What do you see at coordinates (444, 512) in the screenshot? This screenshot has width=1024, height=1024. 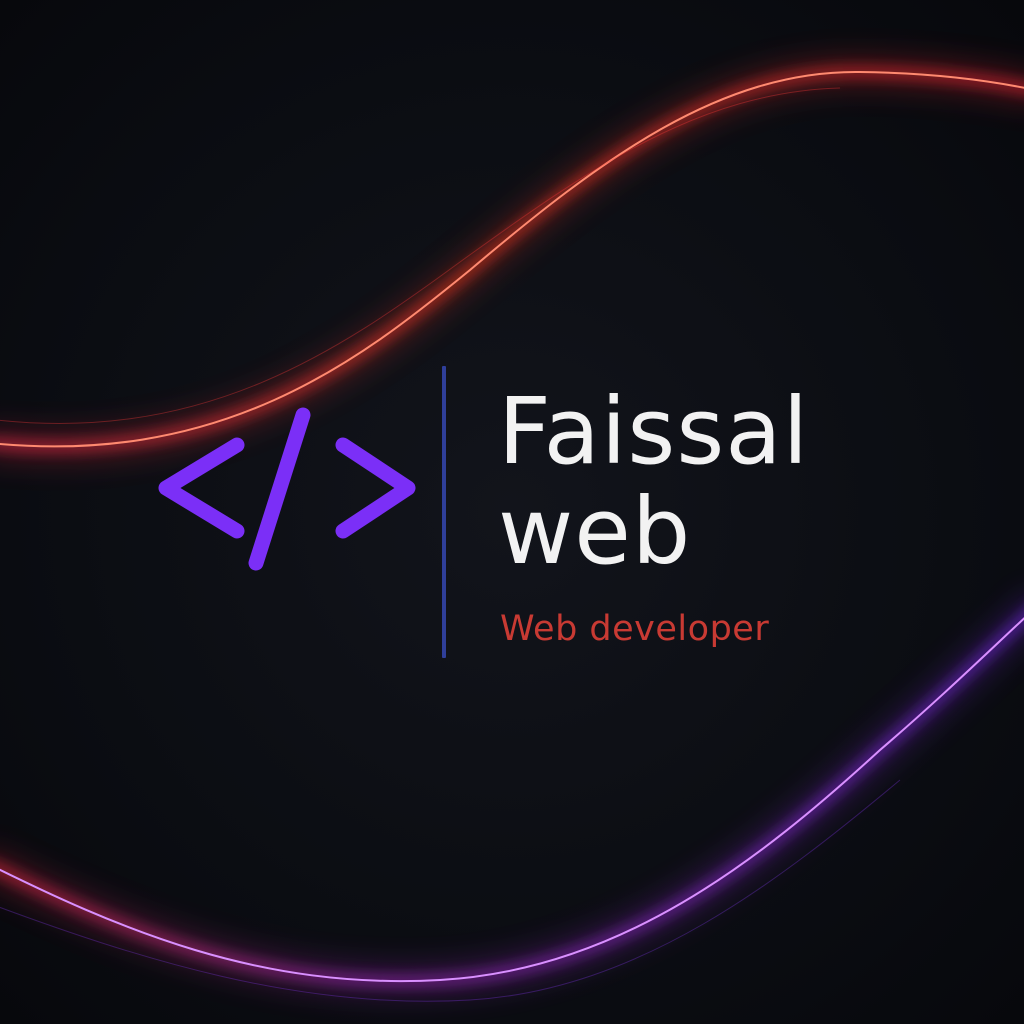 I see `vertical-divider` at bounding box center [444, 512].